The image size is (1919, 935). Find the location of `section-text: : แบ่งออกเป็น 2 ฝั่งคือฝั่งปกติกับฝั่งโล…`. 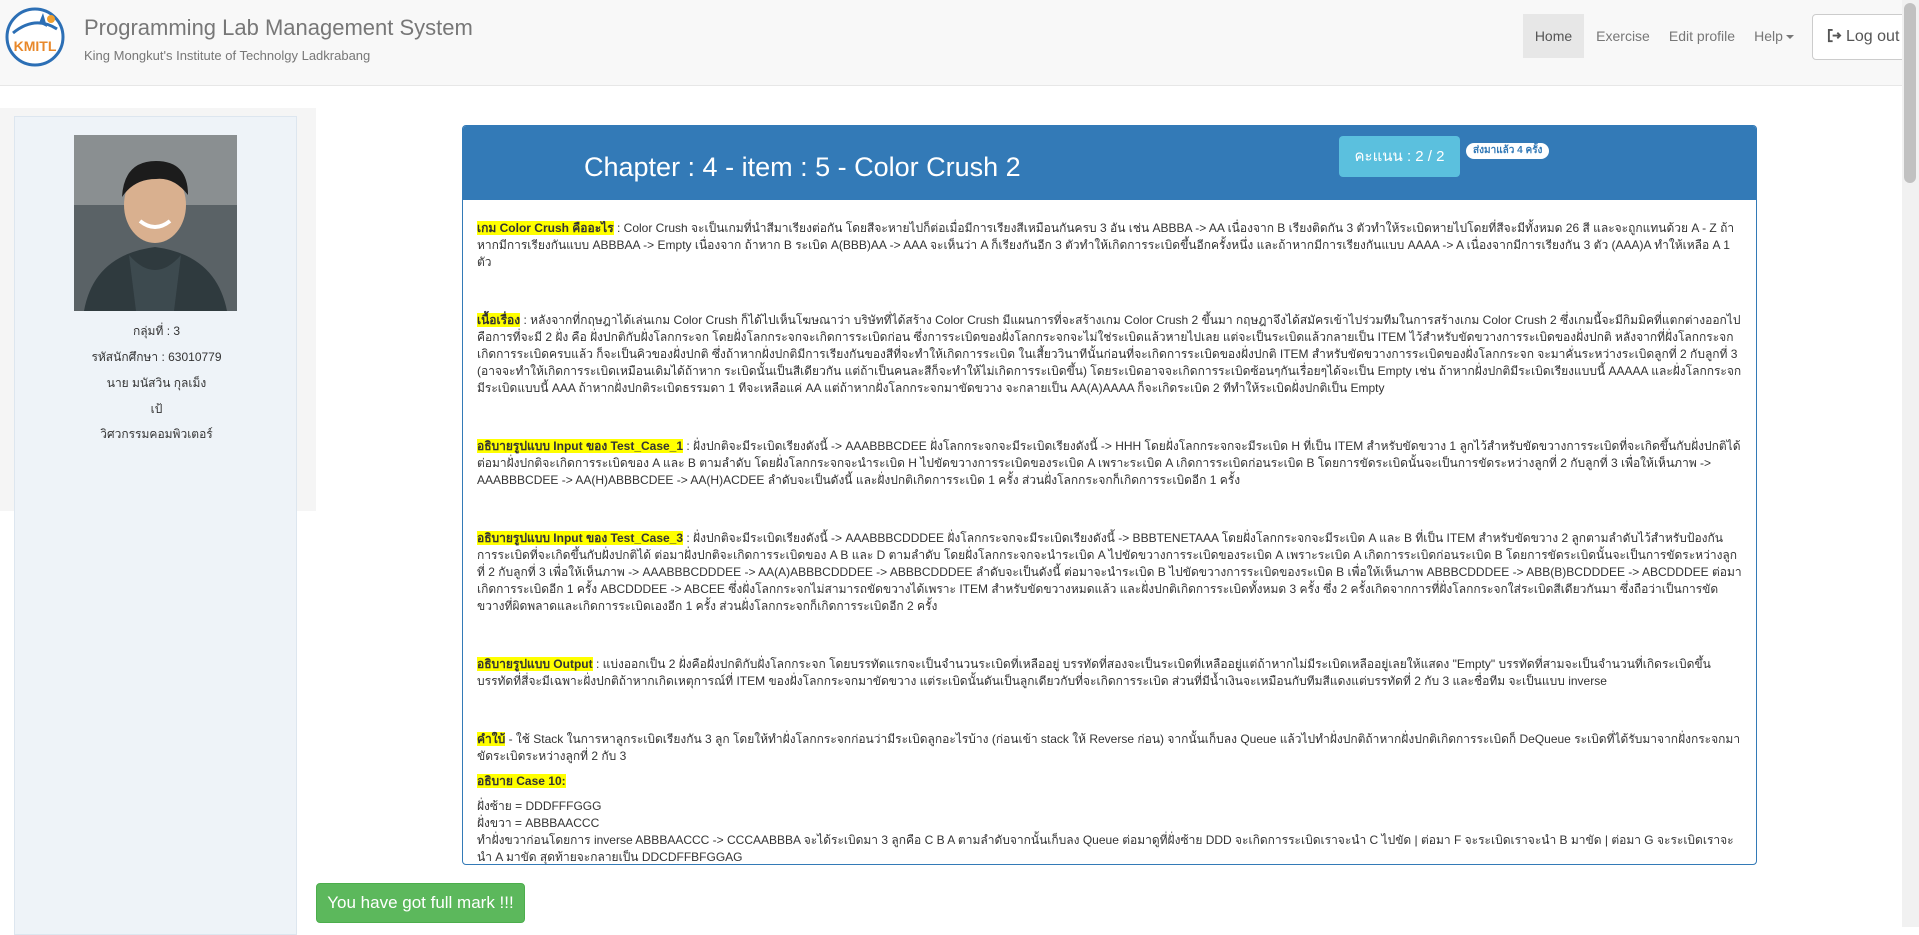

section-text: : แบ่งออกเป็น 2 ฝั่งคือฝั่งปกติกับฝั่งโล… is located at coordinates (1094, 672).